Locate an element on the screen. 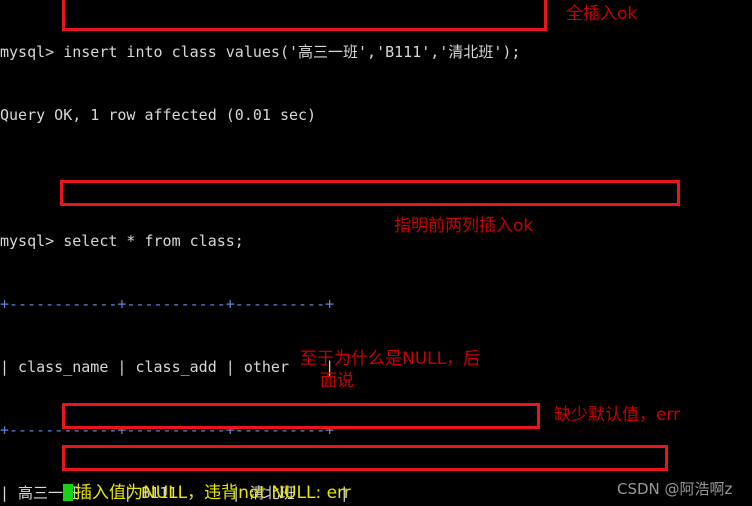 This screenshot has width=752, height=506. annotation-all-insert-ok: 全插入ok is located at coordinates (602, 14).